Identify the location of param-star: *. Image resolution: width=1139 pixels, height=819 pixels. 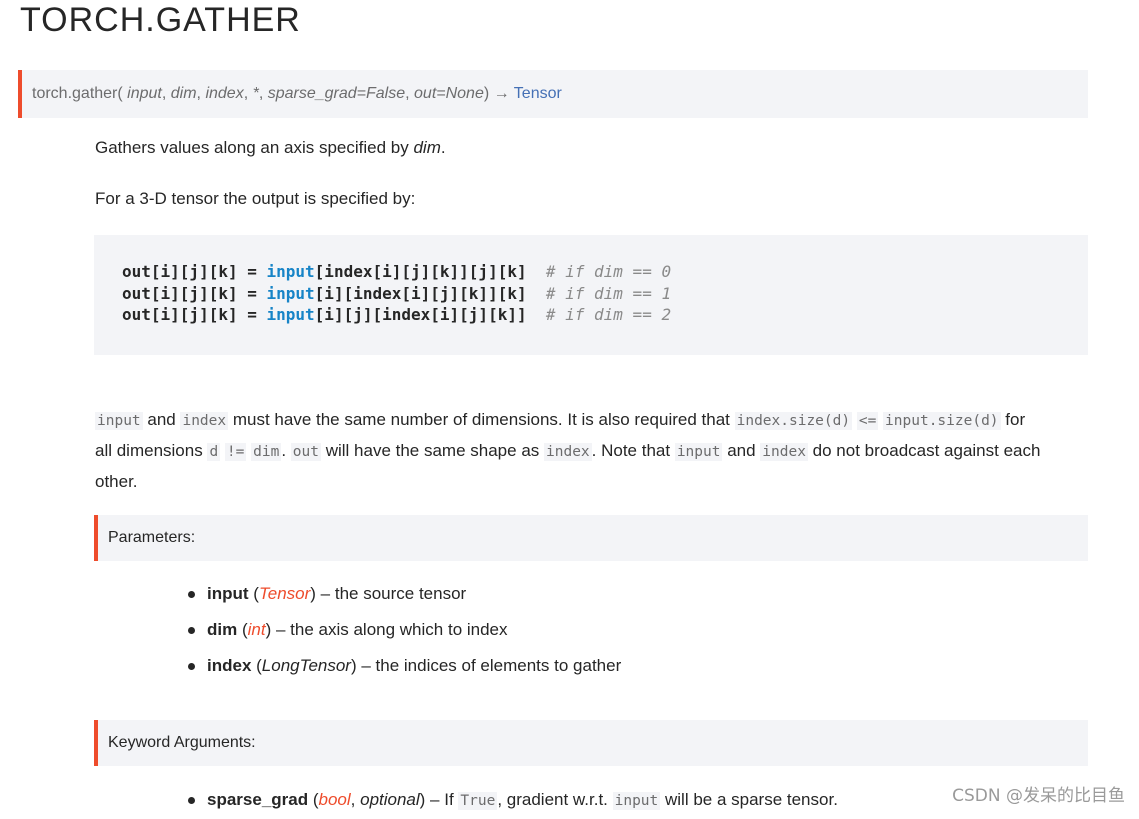
(255, 93).